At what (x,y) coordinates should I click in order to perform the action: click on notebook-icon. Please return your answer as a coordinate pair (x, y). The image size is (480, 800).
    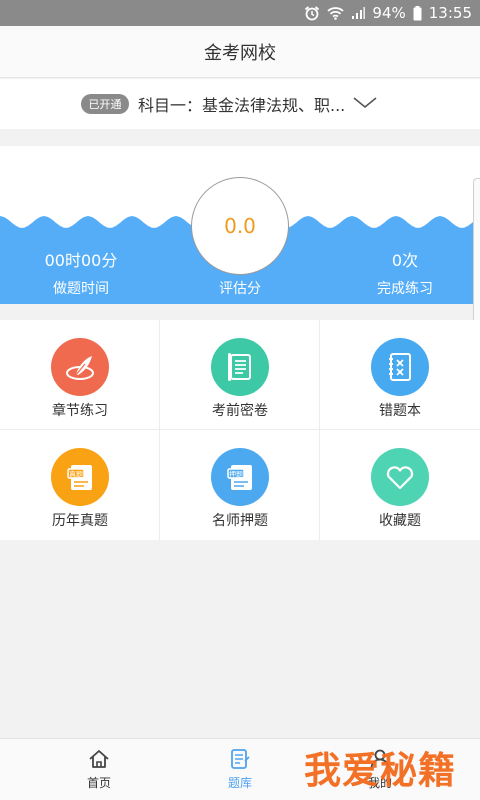
    Looking at the image, I should click on (400, 367).